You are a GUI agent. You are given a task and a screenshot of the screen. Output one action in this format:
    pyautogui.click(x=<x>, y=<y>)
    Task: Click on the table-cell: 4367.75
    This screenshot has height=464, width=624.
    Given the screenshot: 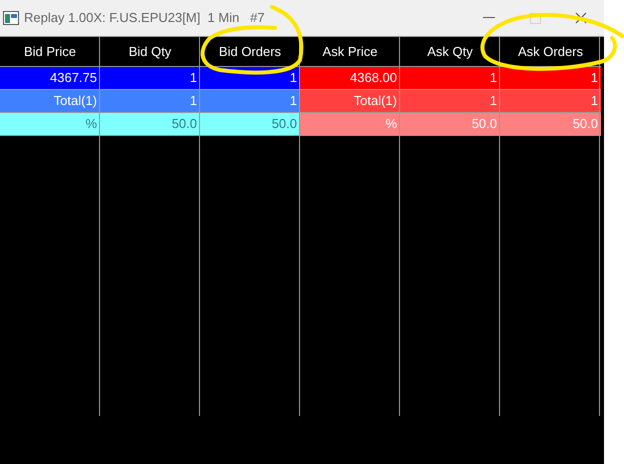 What is the action you would take?
    pyautogui.click(x=50, y=78)
    